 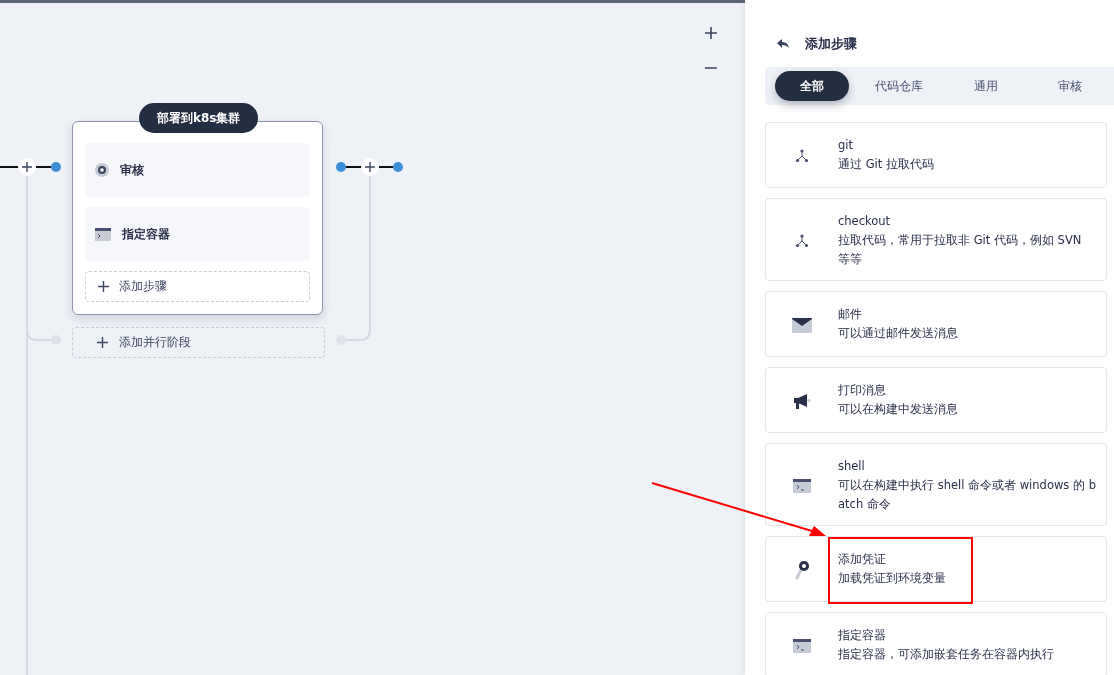 I want to click on zoom-in-icon, so click(x=711, y=33).